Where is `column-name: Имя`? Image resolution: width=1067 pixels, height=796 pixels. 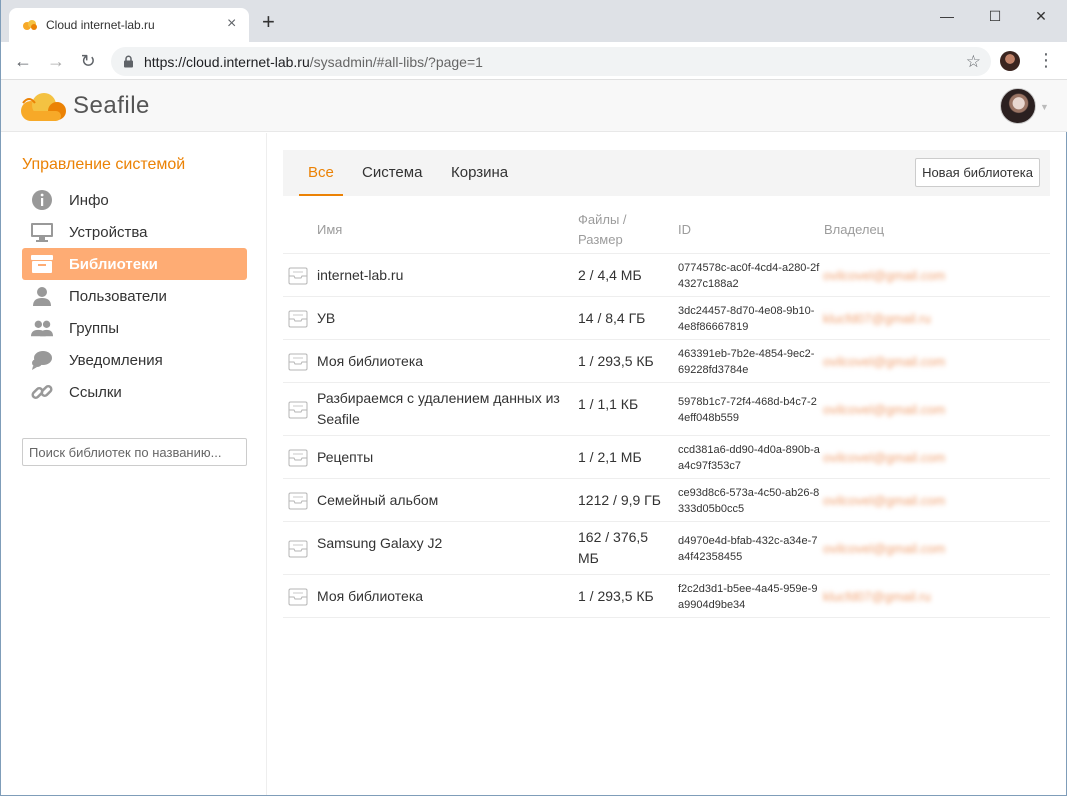
column-name: Имя is located at coordinates (329, 230).